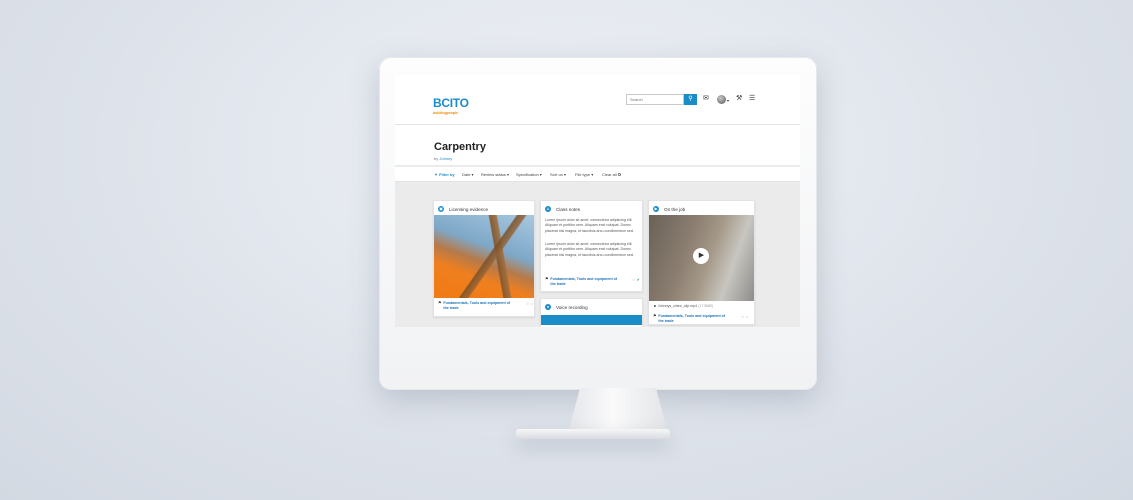 This screenshot has height=500, width=1133. I want to click on search-icon: ⚲, so click(690, 99).